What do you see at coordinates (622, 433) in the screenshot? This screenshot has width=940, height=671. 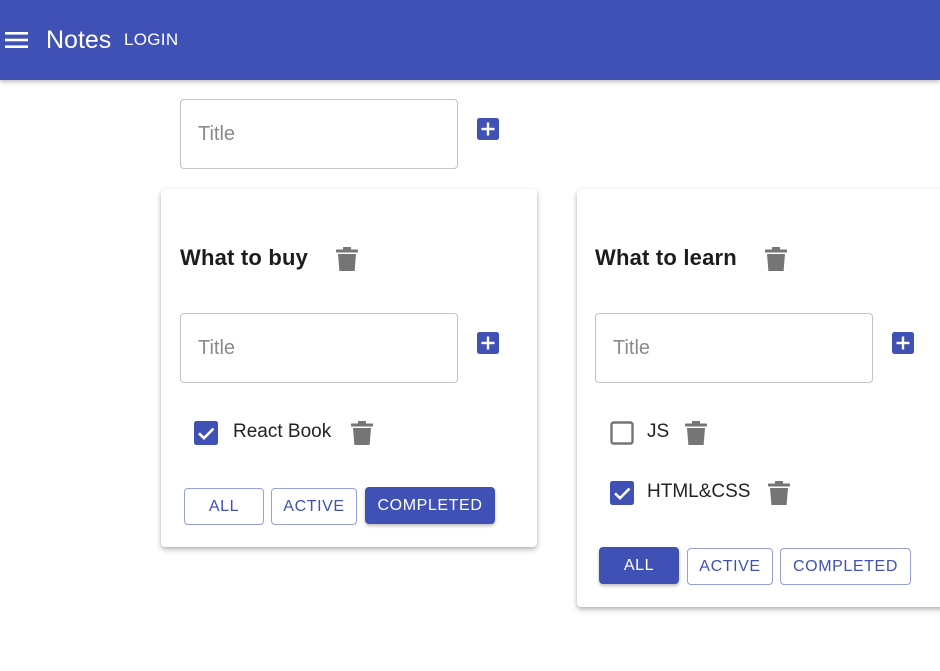 I see `task-checkbox-unchecked-icon` at bounding box center [622, 433].